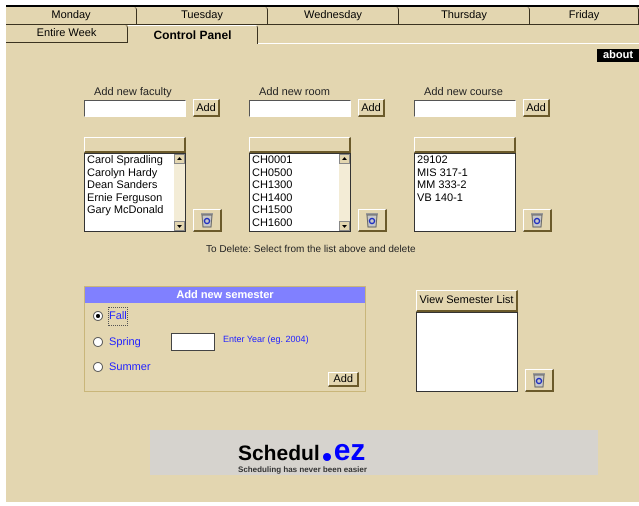 The height and width of the screenshot is (506, 639). What do you see at coordinates (466, 198) in the screenshot?
I see `list-item: VB 140-1` at bounding box center [466, 198].